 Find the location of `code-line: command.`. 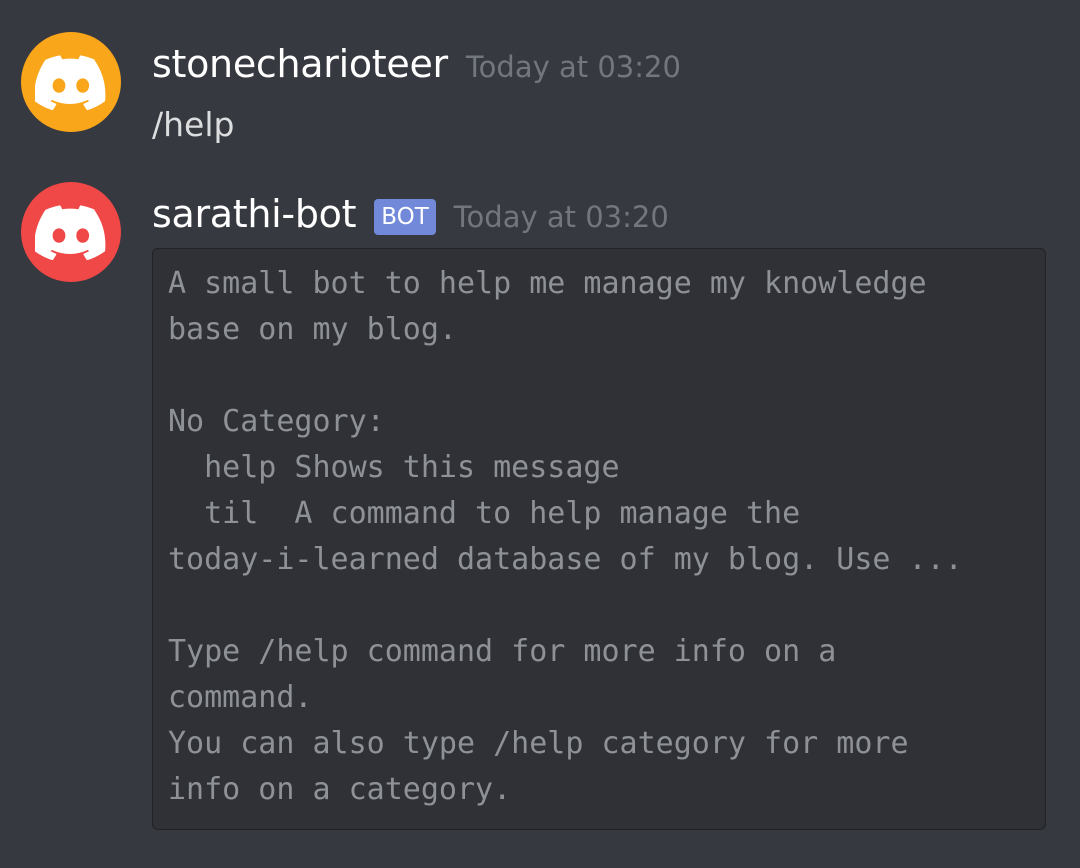

code-line: command. is located at coordinates (240, 697).